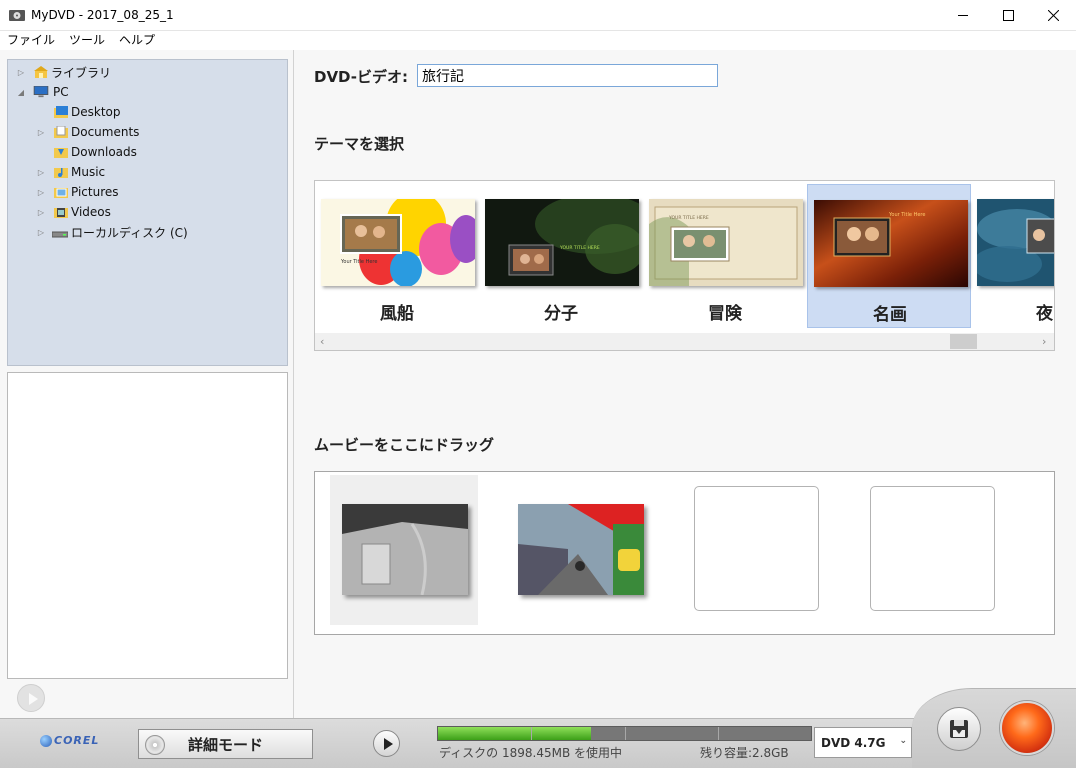  I want to click on save-disk-icon, so click(959, 729).